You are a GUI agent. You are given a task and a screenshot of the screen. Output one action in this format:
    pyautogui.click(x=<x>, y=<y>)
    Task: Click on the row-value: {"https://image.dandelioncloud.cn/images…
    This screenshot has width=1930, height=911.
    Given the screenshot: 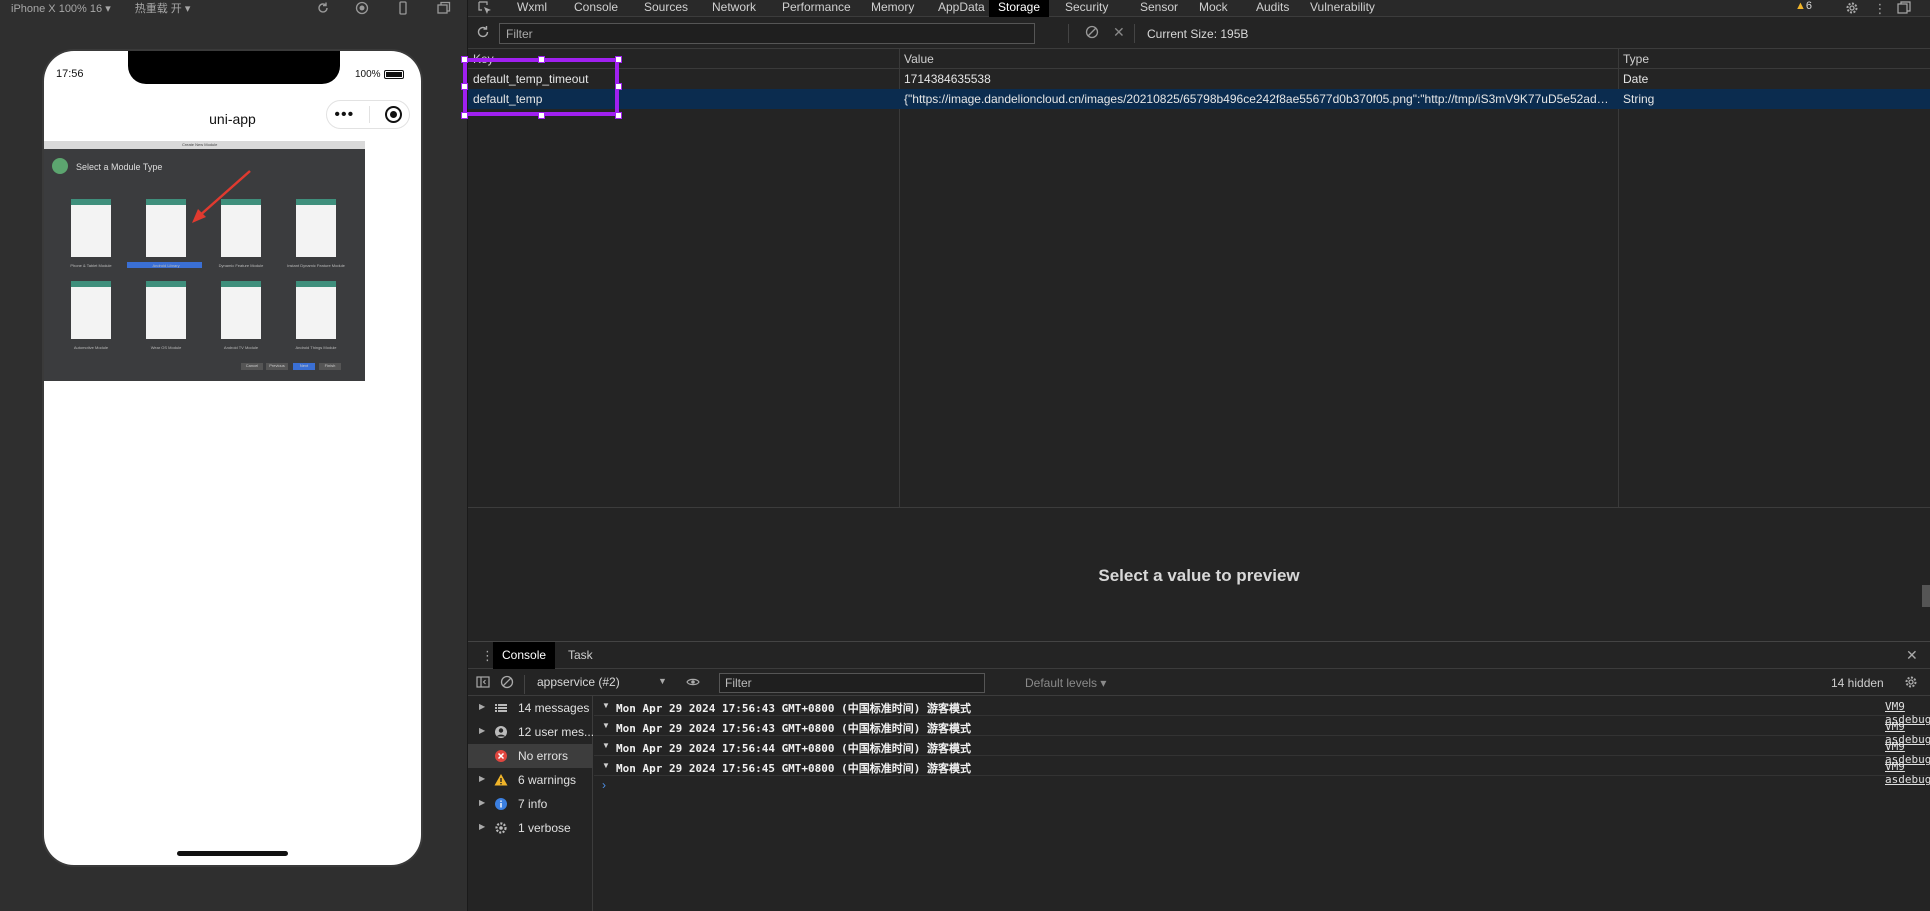 What is the action you would take?
    pyautogui.click(x=1258, y=99)
    